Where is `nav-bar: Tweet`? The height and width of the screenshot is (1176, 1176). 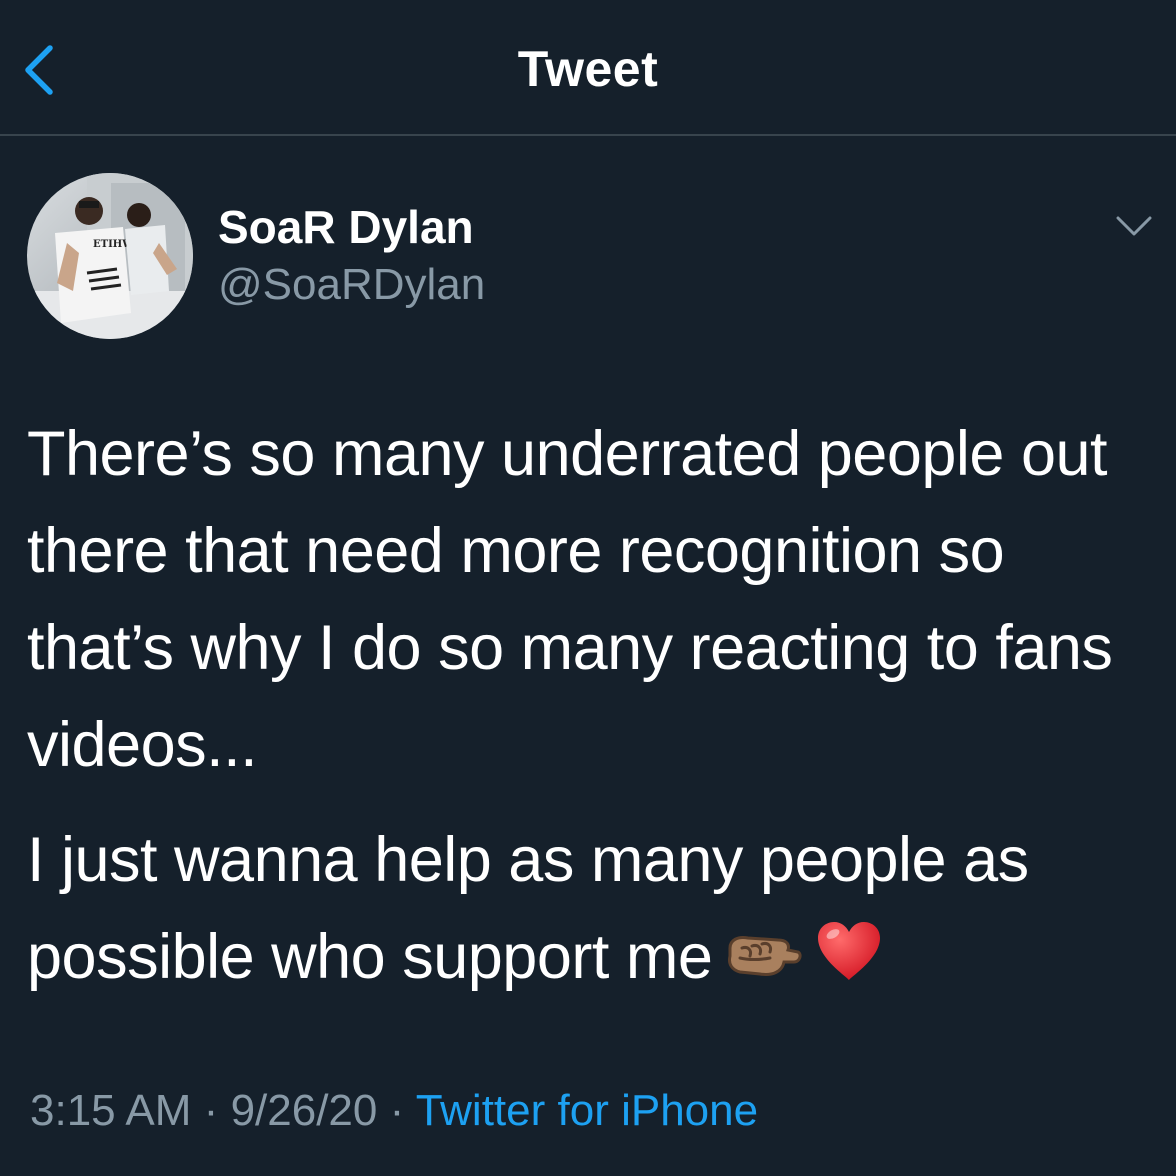
nav-bar: Tweet is located at coordinates (588, 68).